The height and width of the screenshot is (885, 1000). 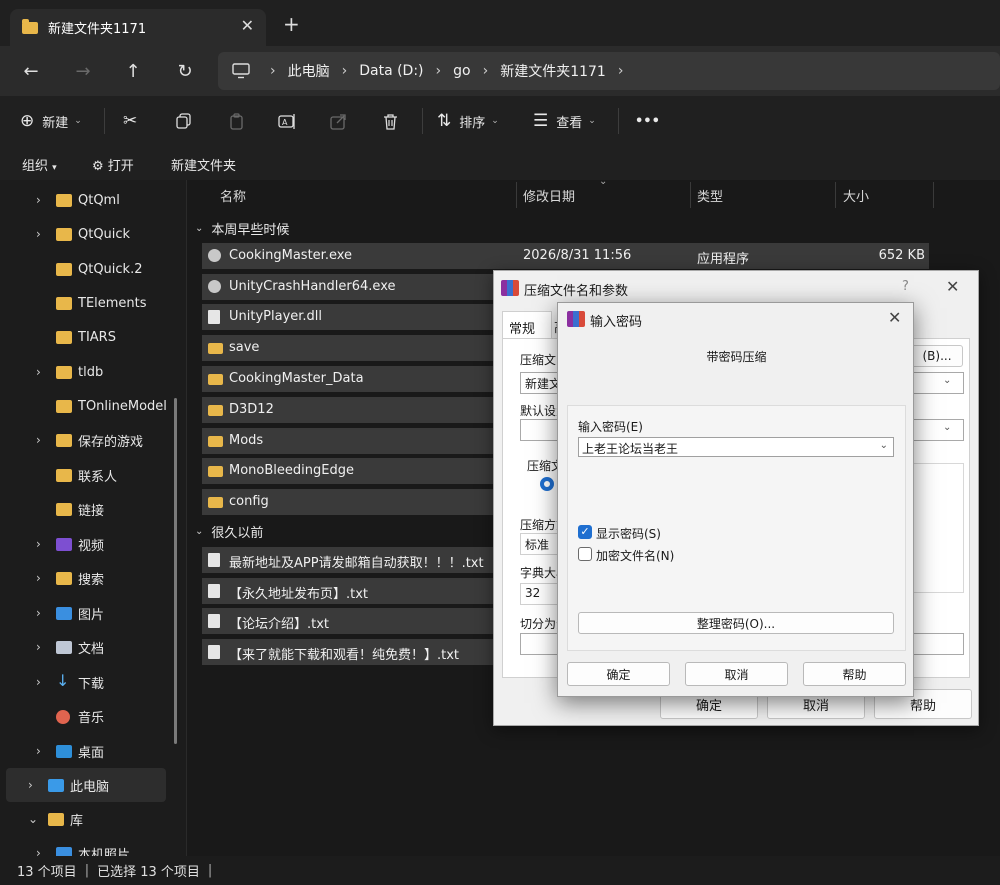 What do you see at coordinates (276, 316) in the screenshot?
I see `file-name: UnityPlayer.dll` at bounding box center [276, 316].